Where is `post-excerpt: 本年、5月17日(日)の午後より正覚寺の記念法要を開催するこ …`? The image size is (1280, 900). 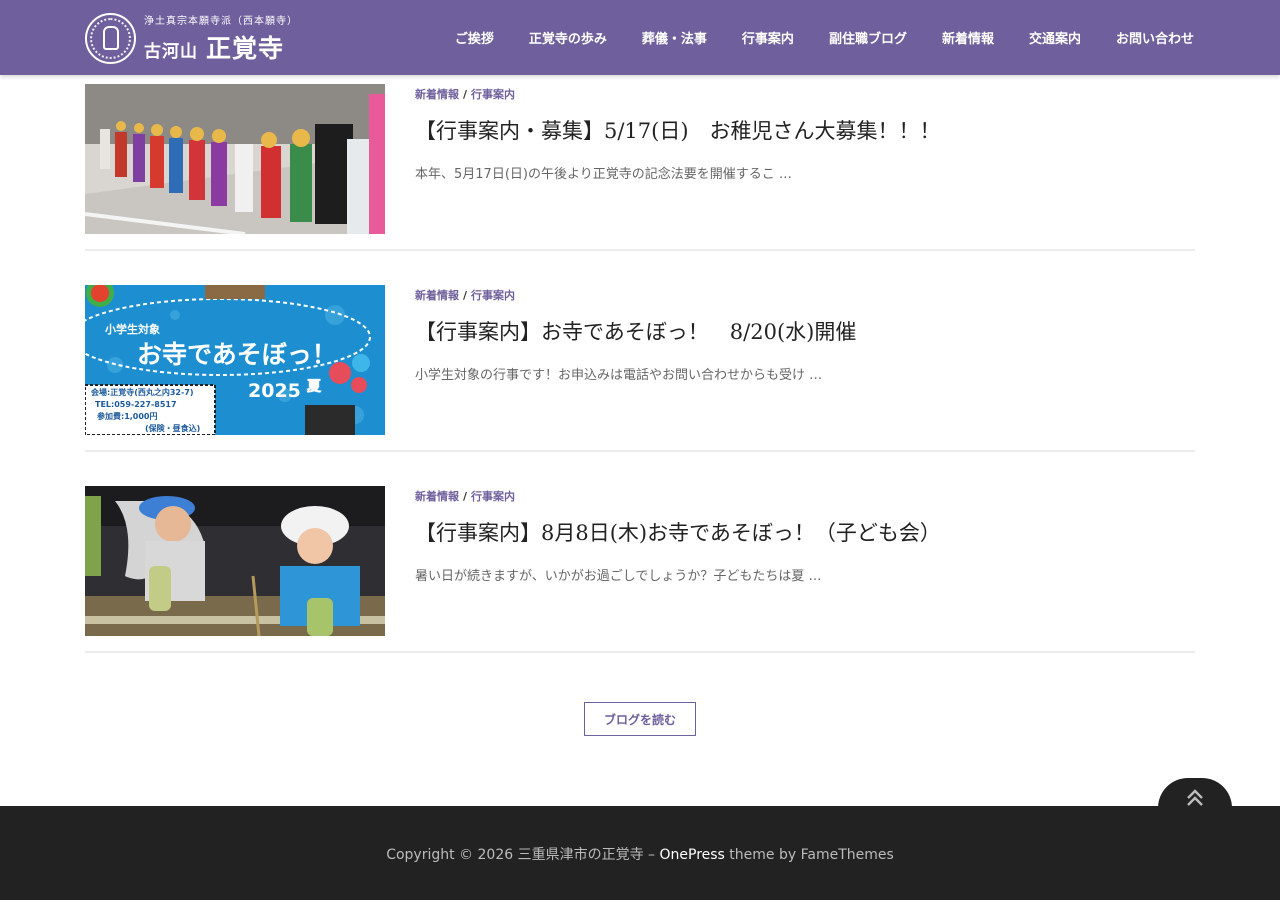
post-excerpt: 本年、5月17日(日)の午後より正覚寺の記念法要を開催するこ … is located at coordinates (603, 174).